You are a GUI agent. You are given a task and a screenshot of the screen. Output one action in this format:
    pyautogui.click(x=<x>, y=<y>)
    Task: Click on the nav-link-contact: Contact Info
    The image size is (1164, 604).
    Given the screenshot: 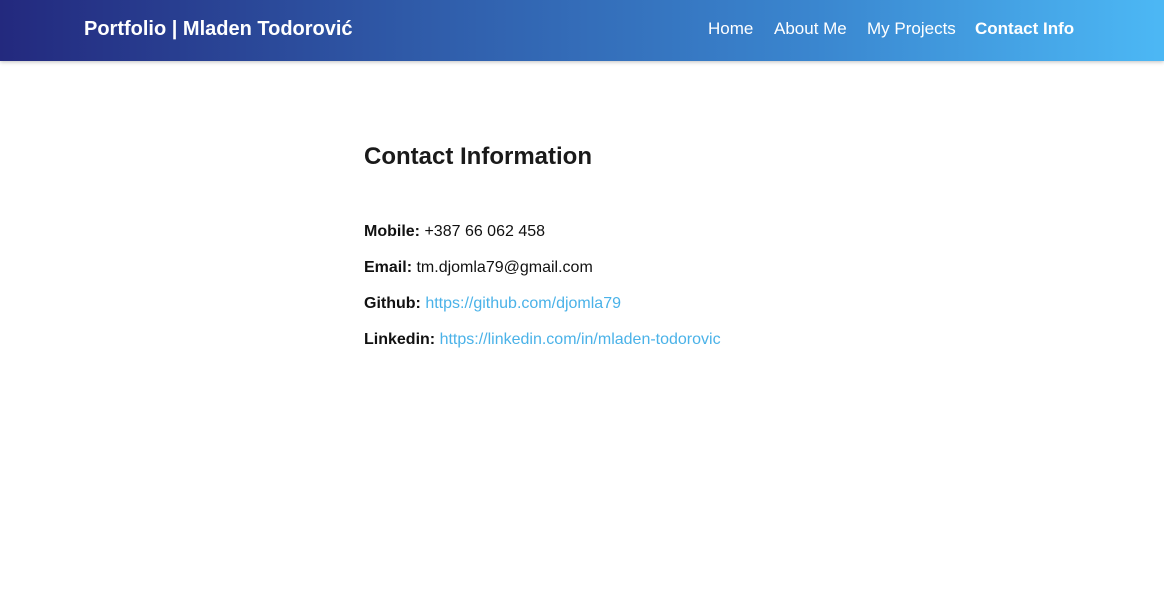 What is the action you would take?
    pyautogui.click(x=1024, y=29)
    